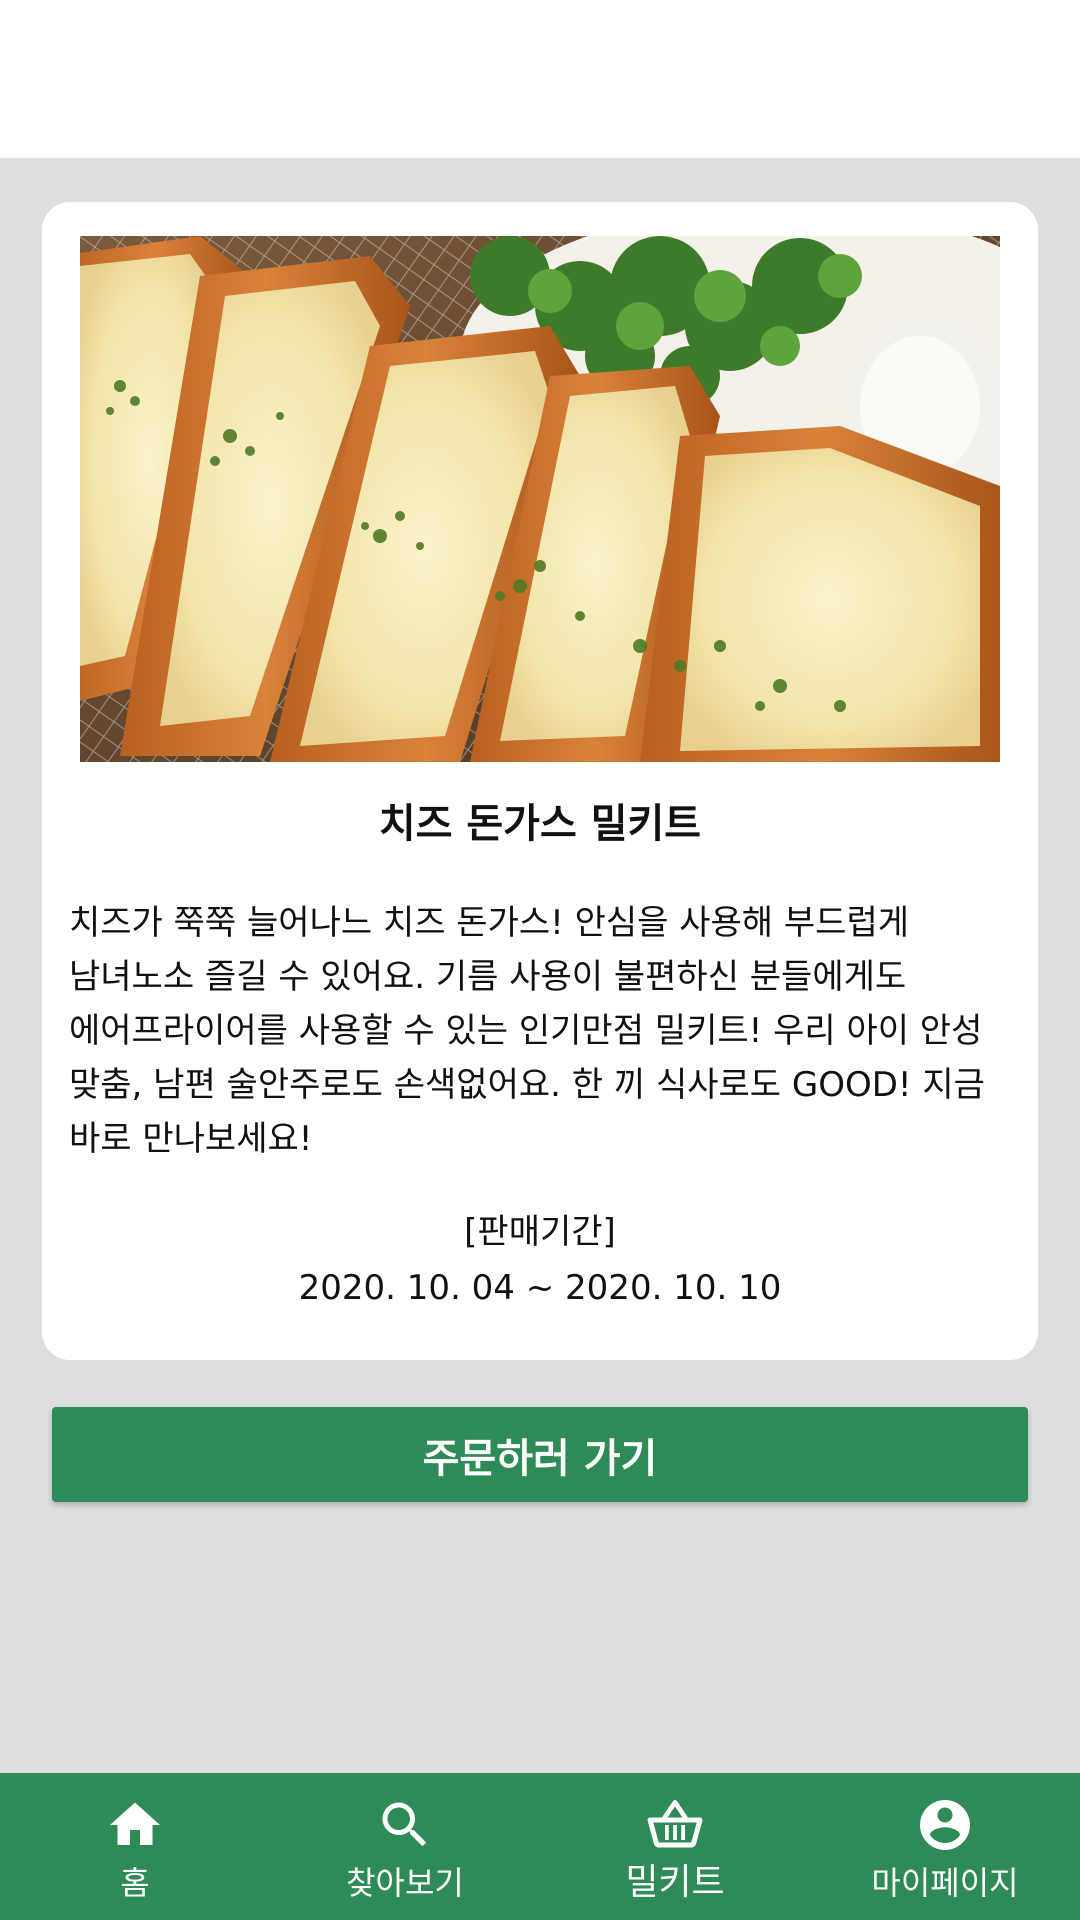 This screenshot has height=1920, width=1080. I want to click on home-icon, so click(135, 1825).